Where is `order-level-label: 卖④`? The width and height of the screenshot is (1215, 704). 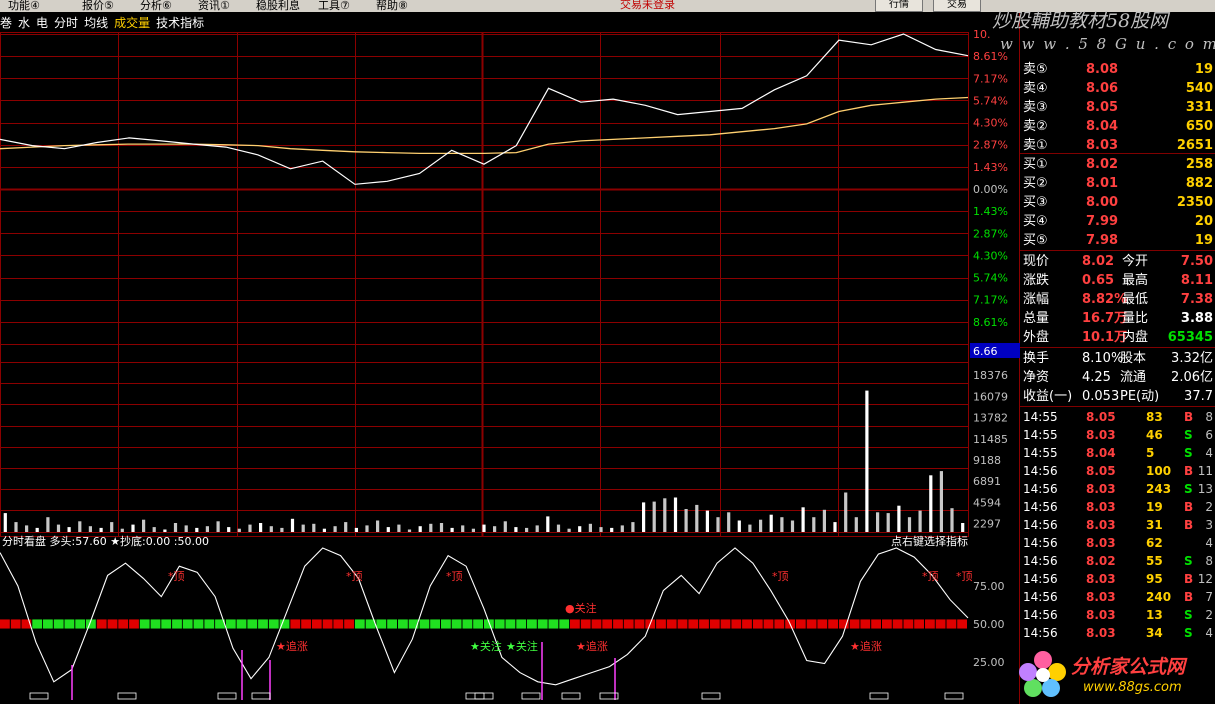
order-level-label: 卖④ is located at coordinates (1035, 88).